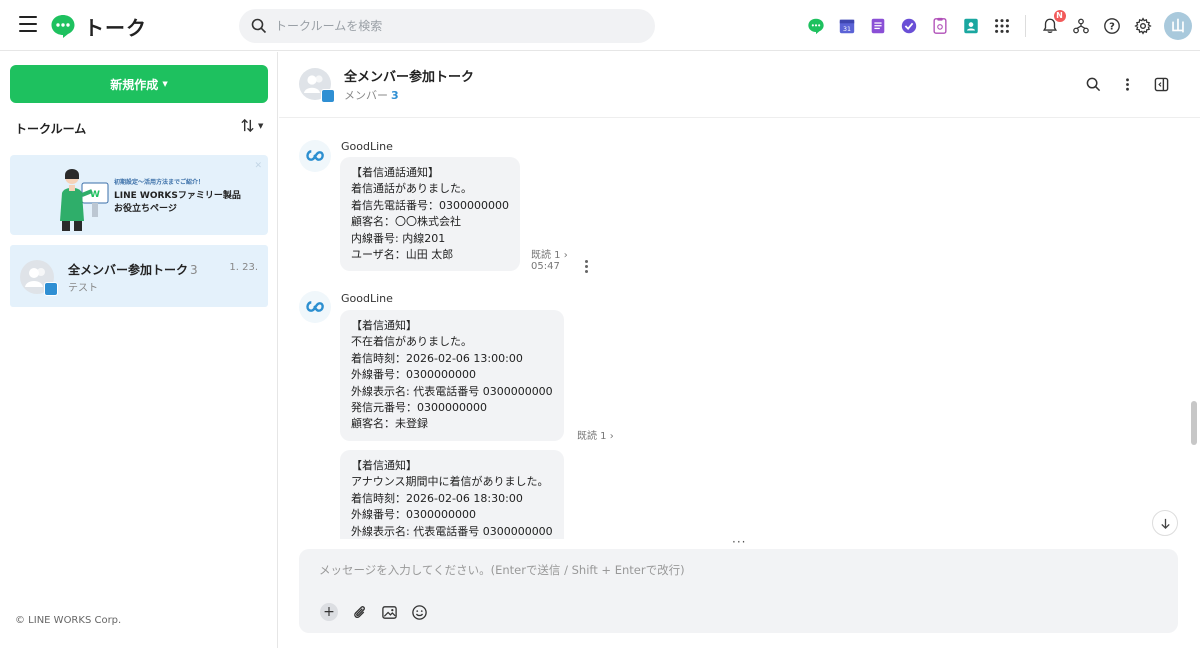  I want to click on svg-text: 31, so click(846, 28).